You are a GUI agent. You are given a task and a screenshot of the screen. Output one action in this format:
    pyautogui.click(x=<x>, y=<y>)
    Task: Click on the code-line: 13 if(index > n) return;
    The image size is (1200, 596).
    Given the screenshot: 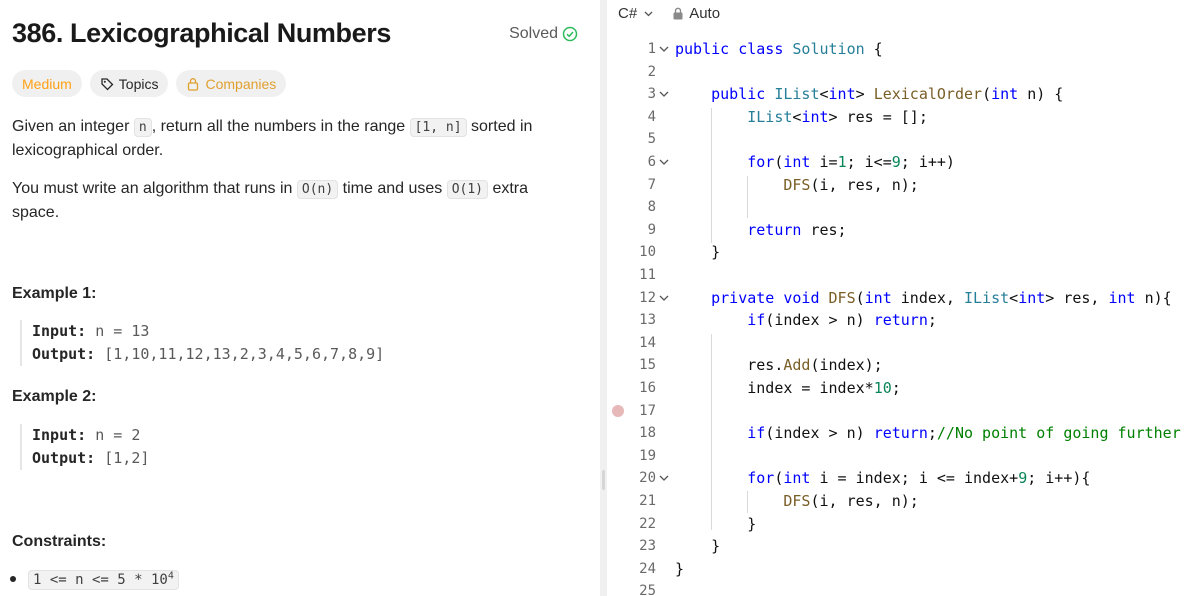 What is the action you would take?
    pyautogui.click(x=903, y=320)
    